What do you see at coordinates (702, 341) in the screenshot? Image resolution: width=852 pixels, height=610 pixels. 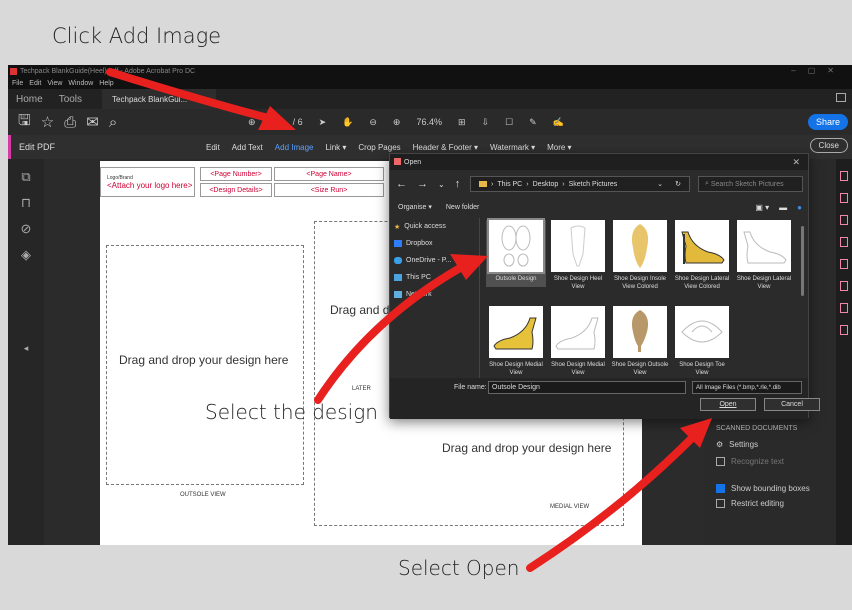 I see `file-tile: Shoe Design Toe View` at bounding box center [702, 341].